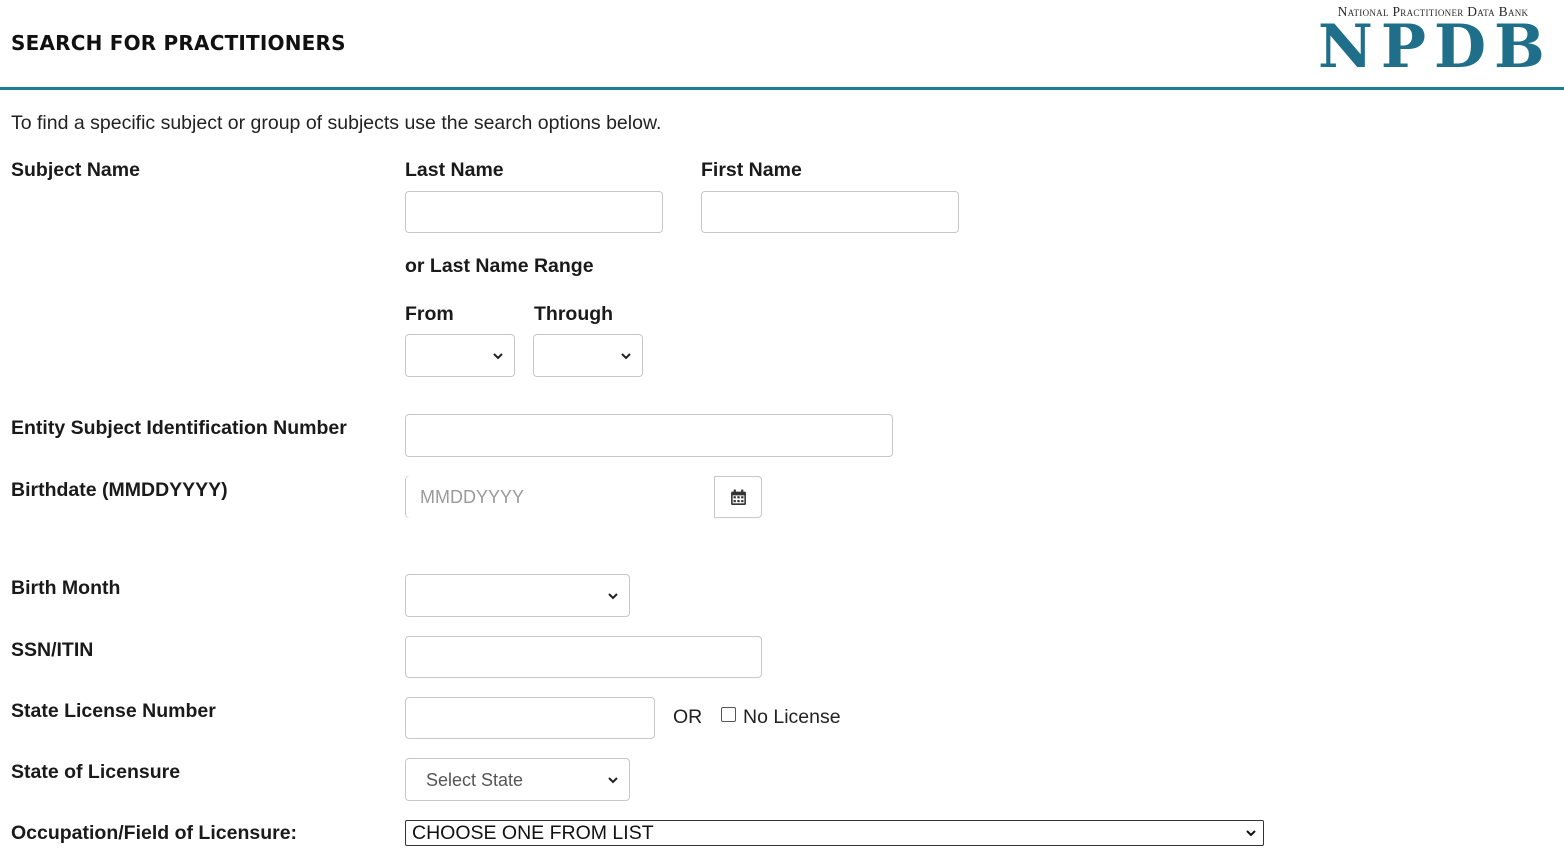 This screenshot has width=1564, height=848. What do you see at coordinates (834, 833) in the screenshot?
I see `occupation-select: CHOOSE ONE FROM LIST` at bounding box center [834, 833].